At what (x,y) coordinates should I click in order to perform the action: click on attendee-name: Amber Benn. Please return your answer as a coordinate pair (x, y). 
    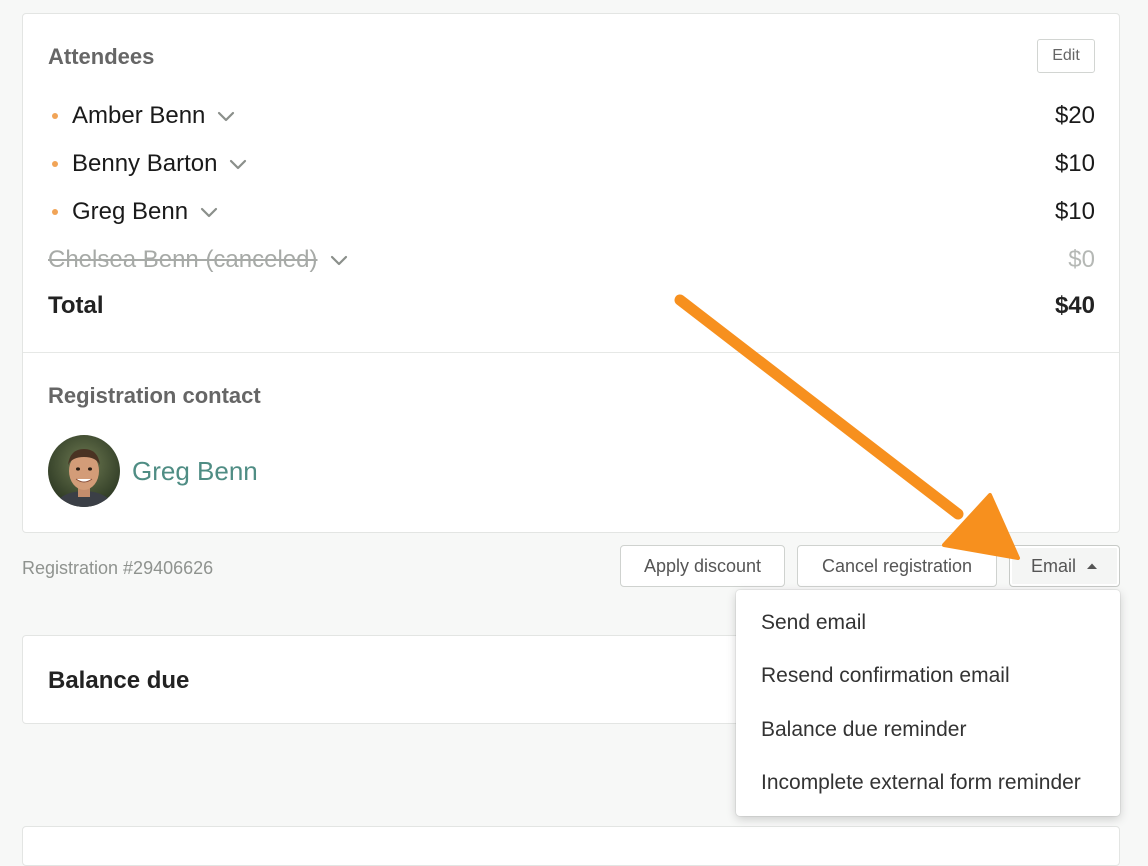
    Looking at the image, I should click on (139, 115).